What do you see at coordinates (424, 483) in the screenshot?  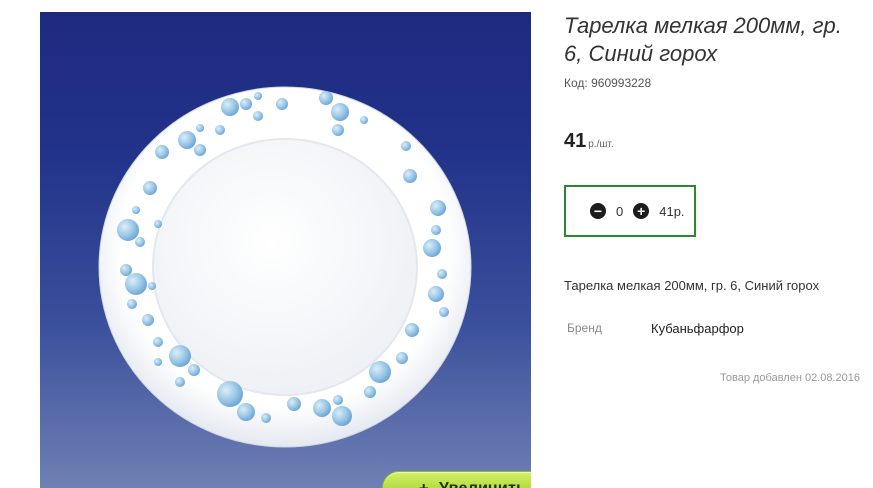 I see `plus-icon: +` at bounding box center [424, 483].